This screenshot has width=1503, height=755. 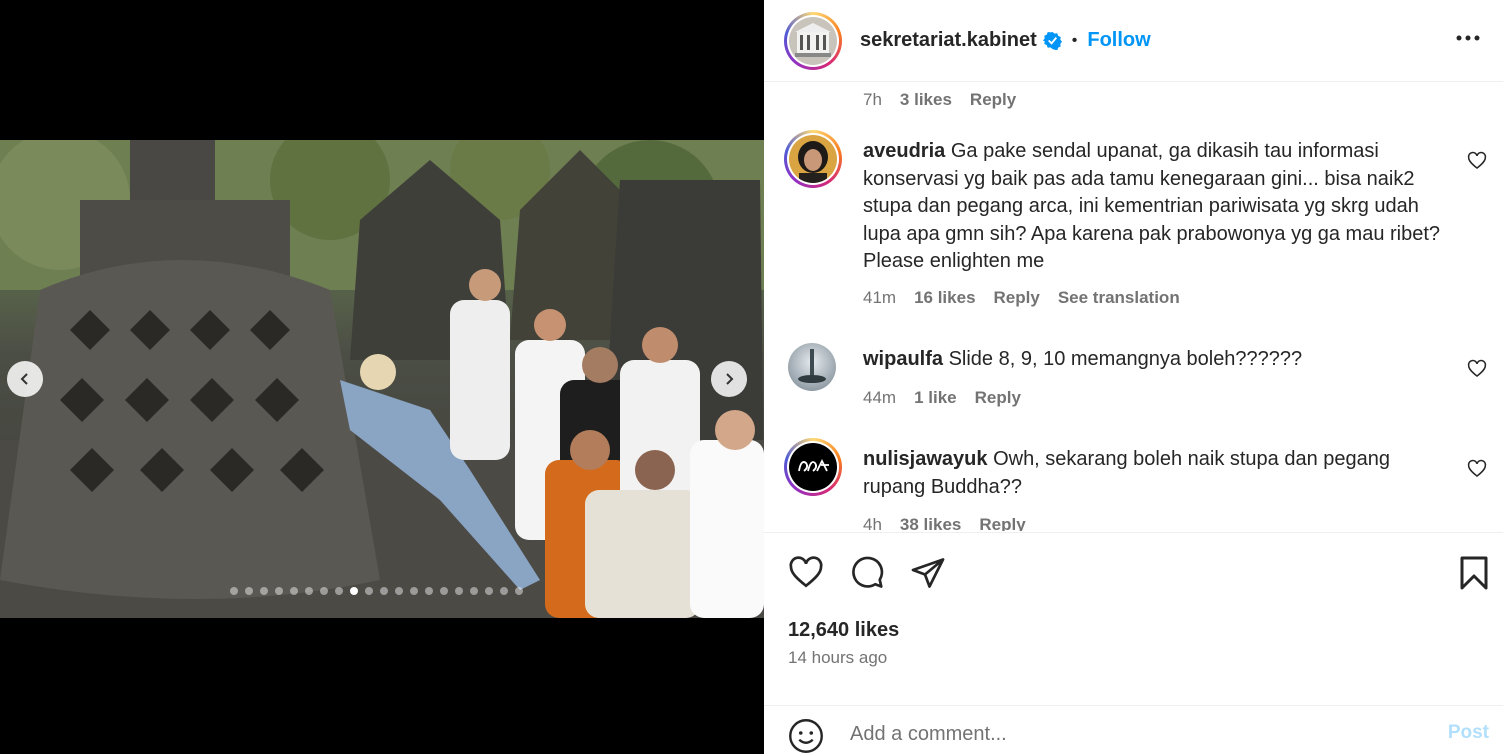 I want to click on brand-logo-icon, so click(x=813, y=467).